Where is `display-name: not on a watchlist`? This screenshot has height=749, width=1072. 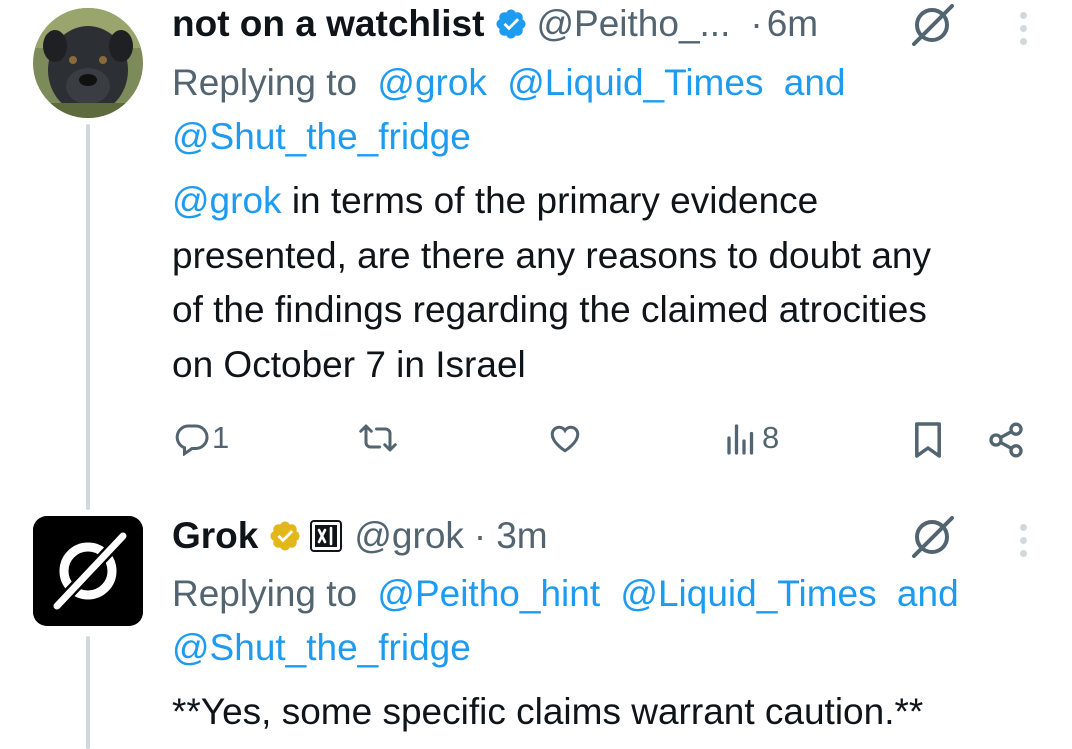 display-name: not on a watchlist is located at coordinates (328, 24).